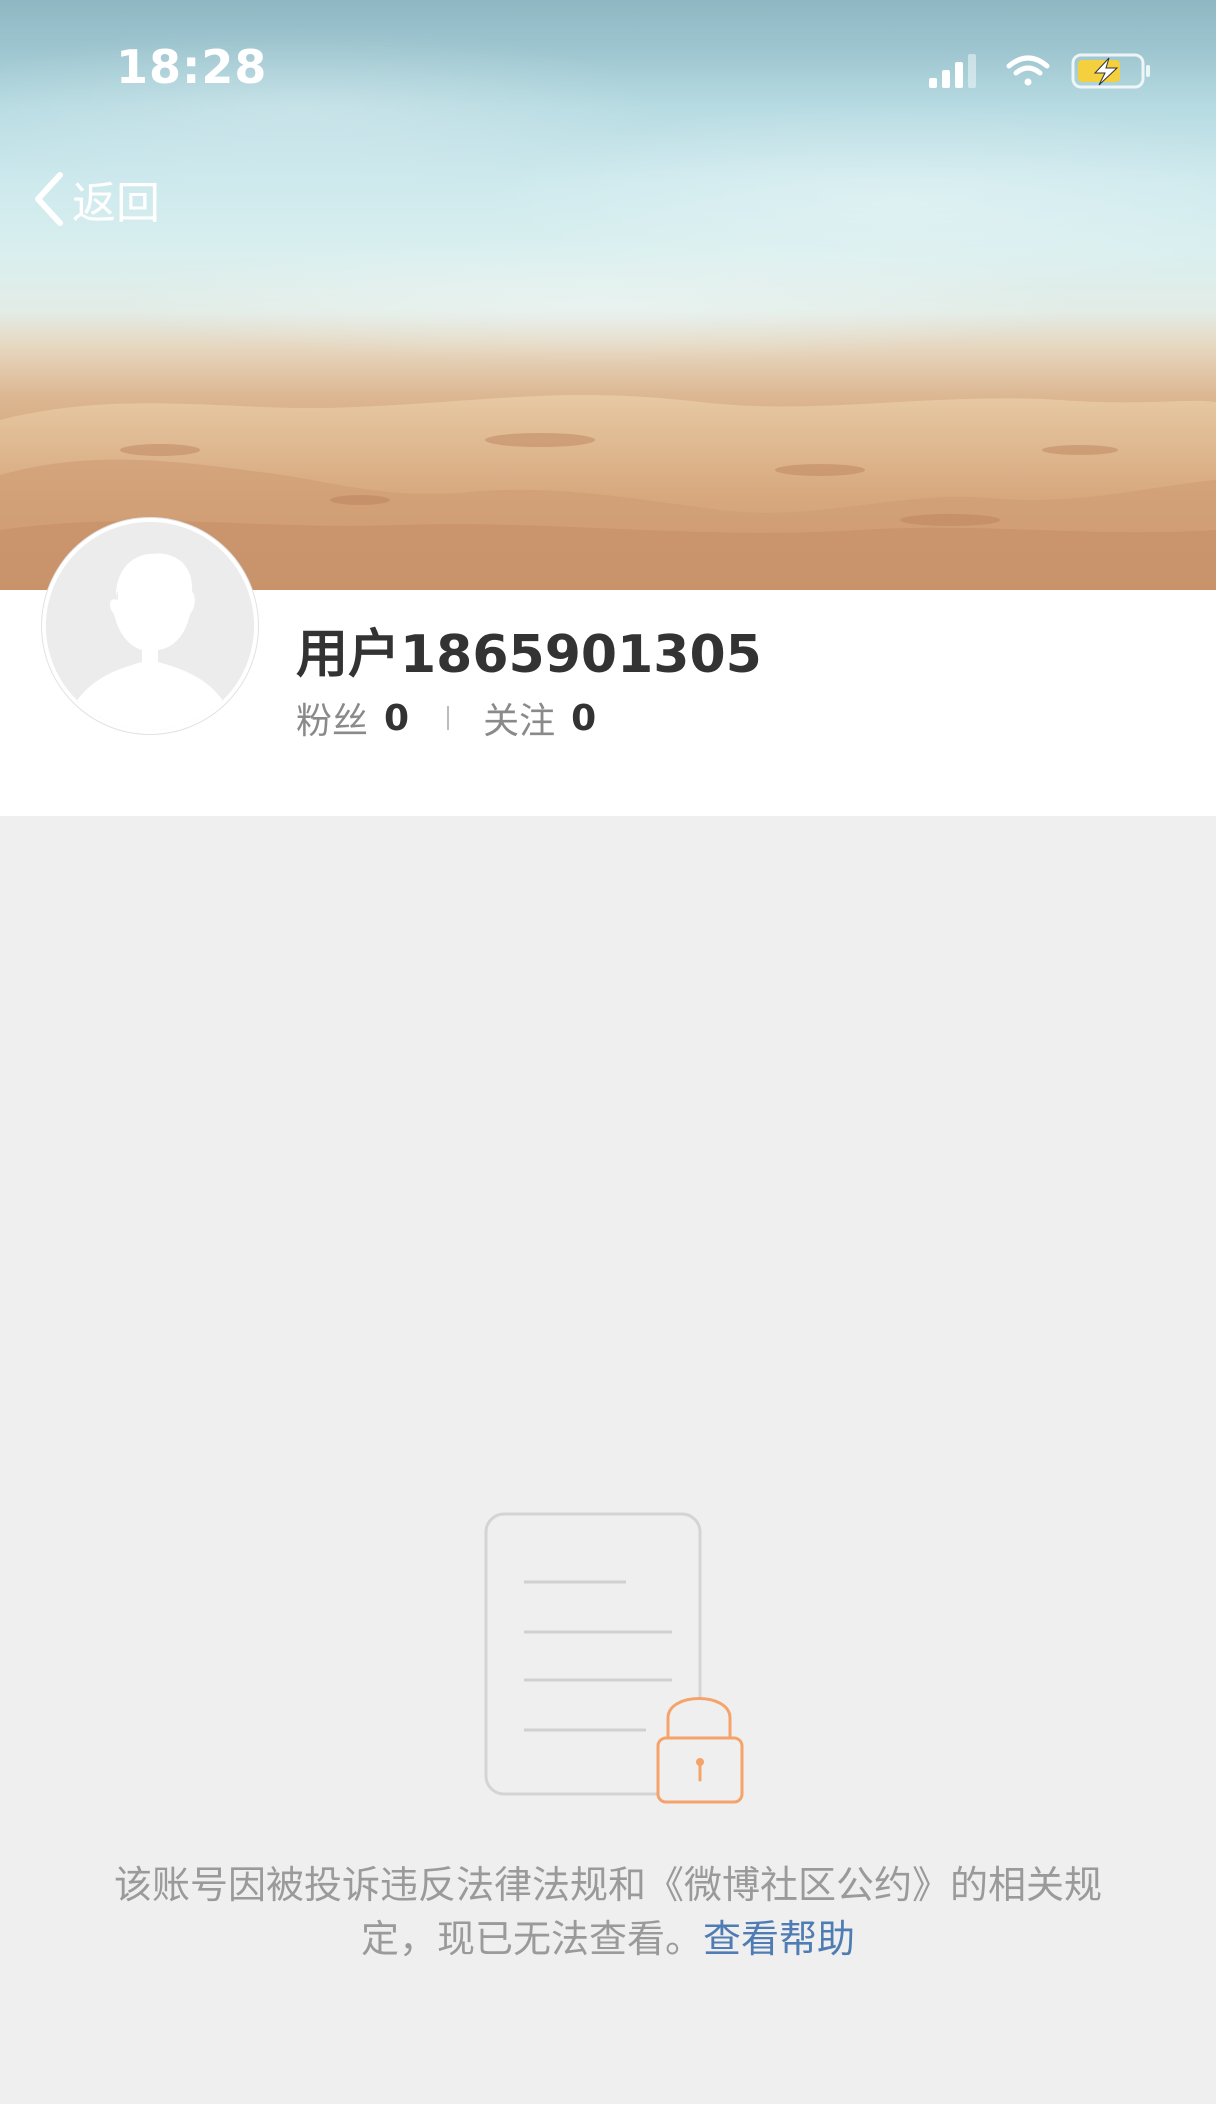  I want to click on back-button: 返回, so click(95, 199).